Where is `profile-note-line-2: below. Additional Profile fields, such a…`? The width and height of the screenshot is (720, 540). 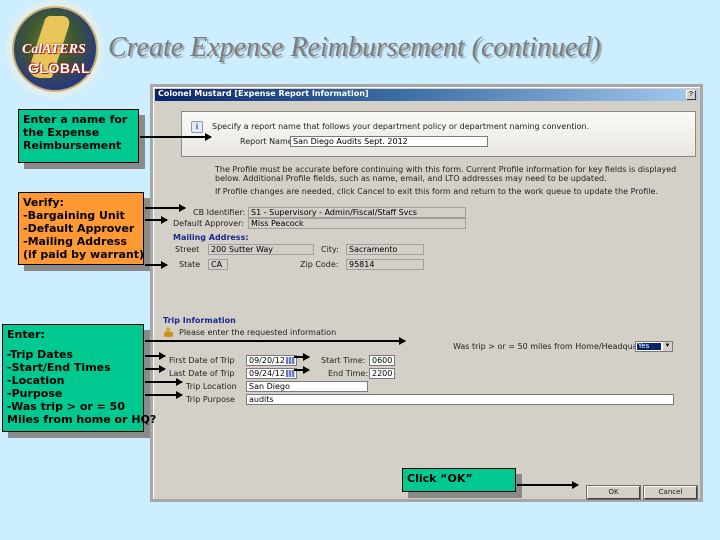 profile-note-line-2: below. Additional Profile fields, such a… is located at coordinates (411, 178).